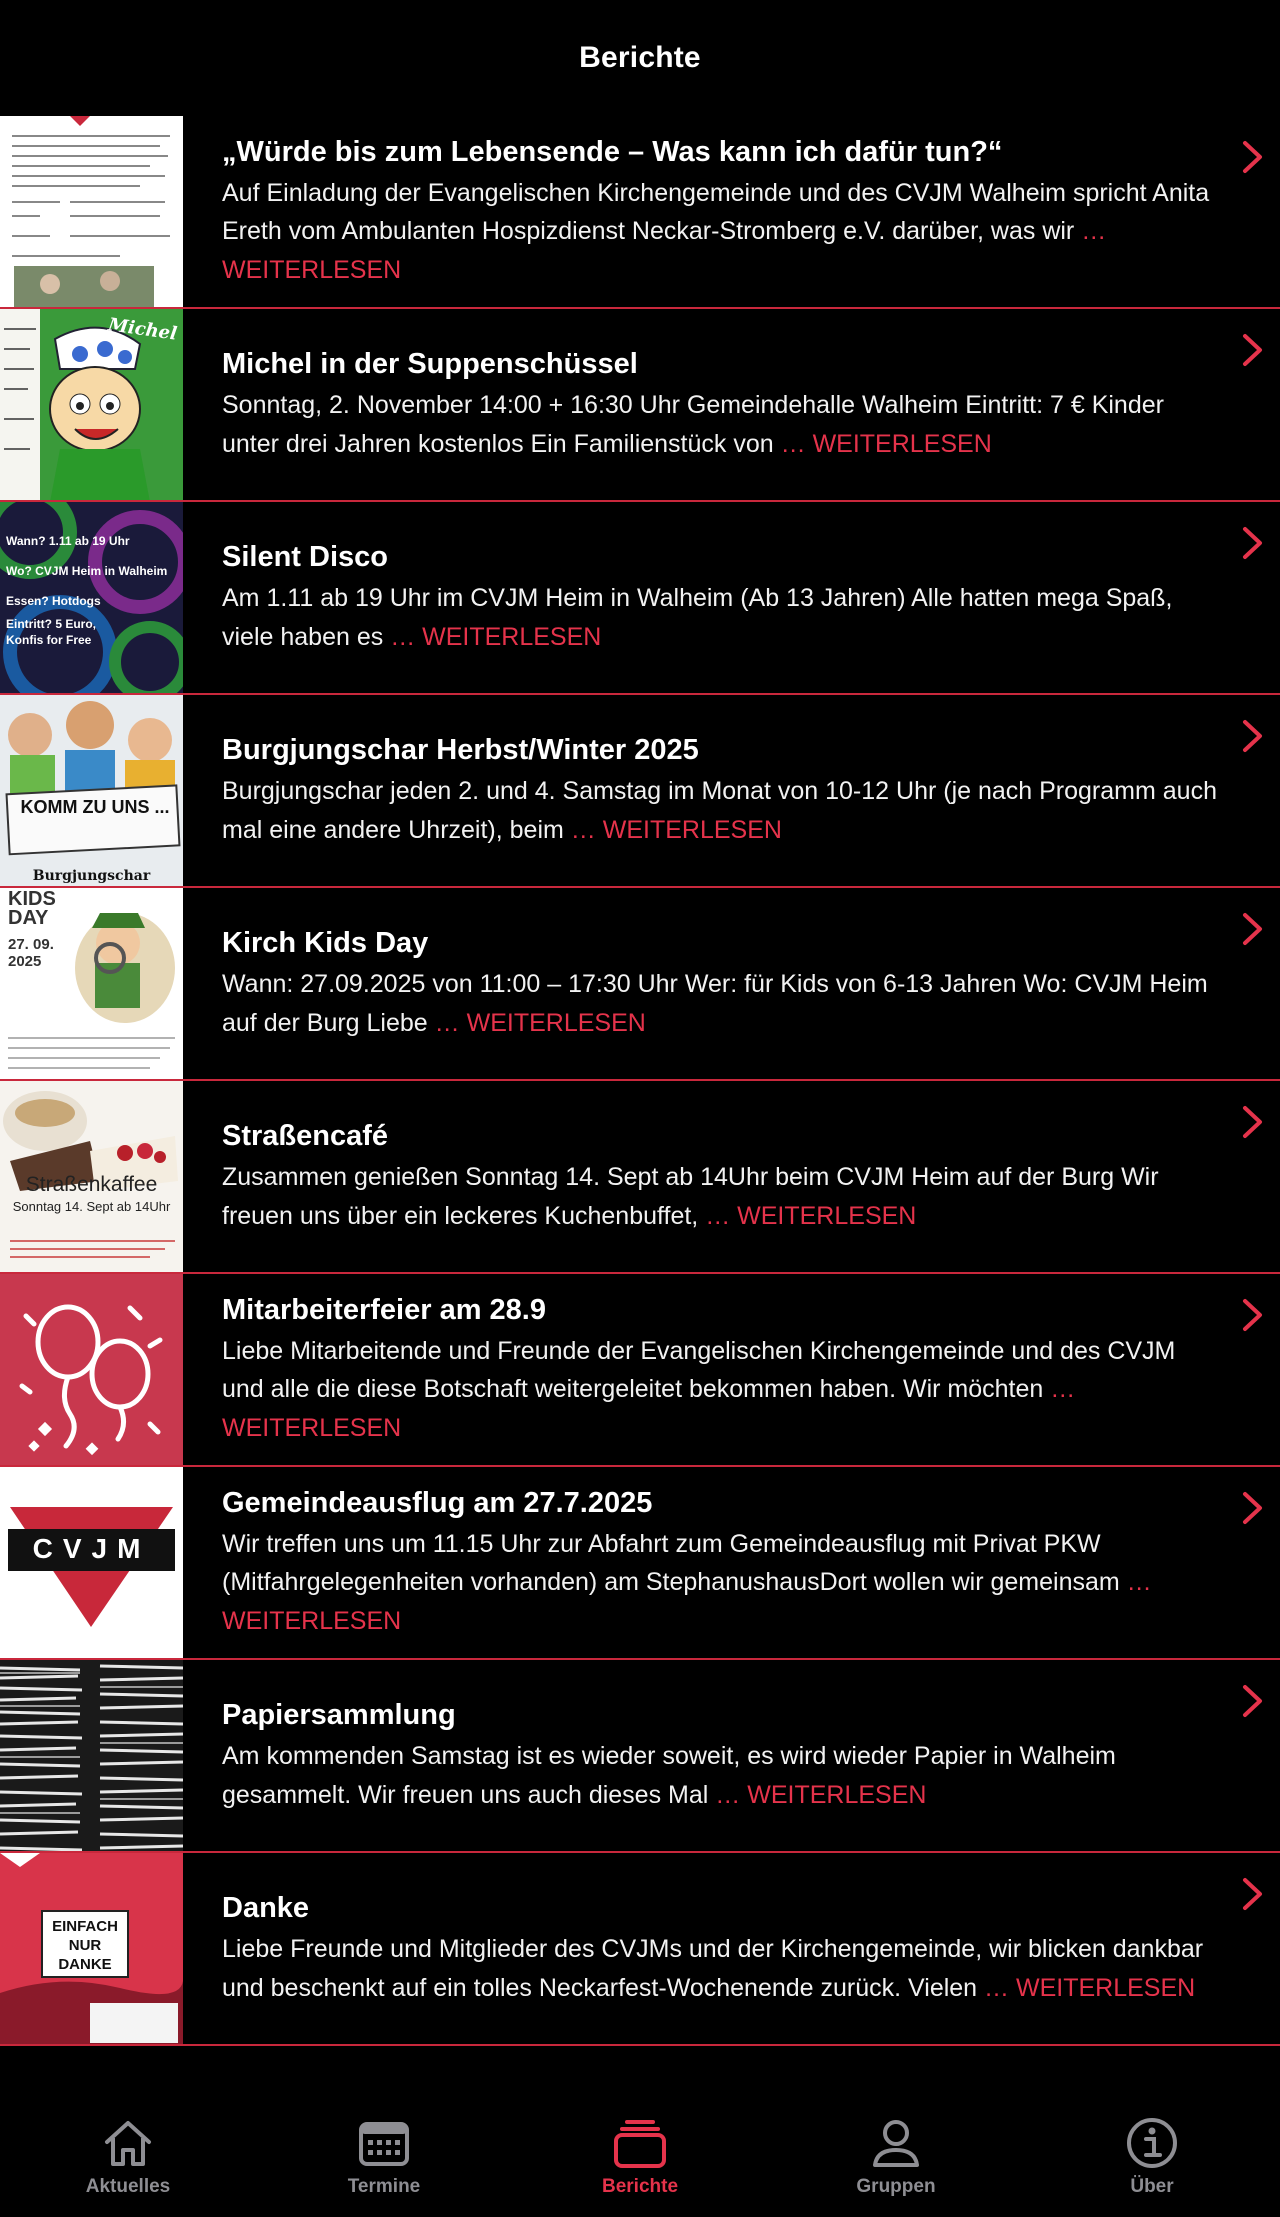  What do you see at coordinates (87, 571) in the screenshot?
I see `thumb-text-line: Wo? CVJM Heim in Walheim` at bounding box center [87, 571].